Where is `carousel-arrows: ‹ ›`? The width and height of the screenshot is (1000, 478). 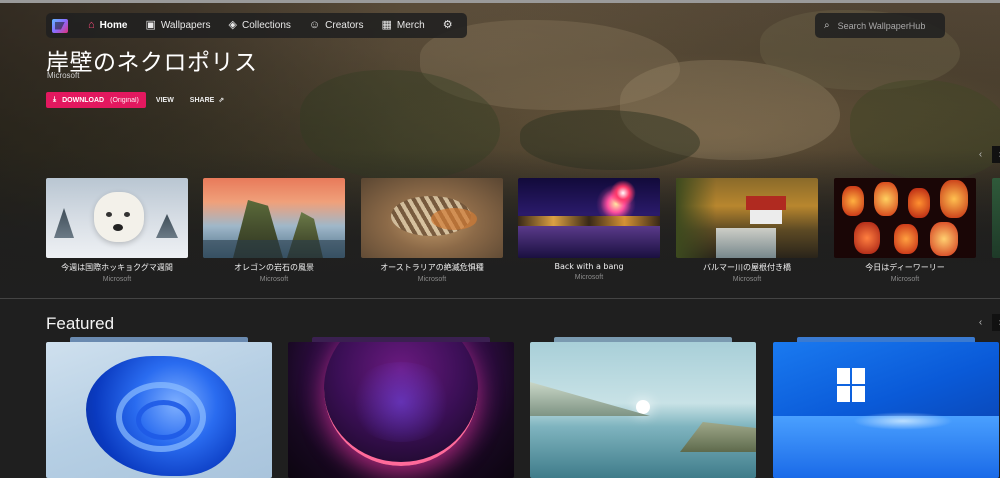
carousel-arrows: ‹ › is located at coordinates (986, 154).